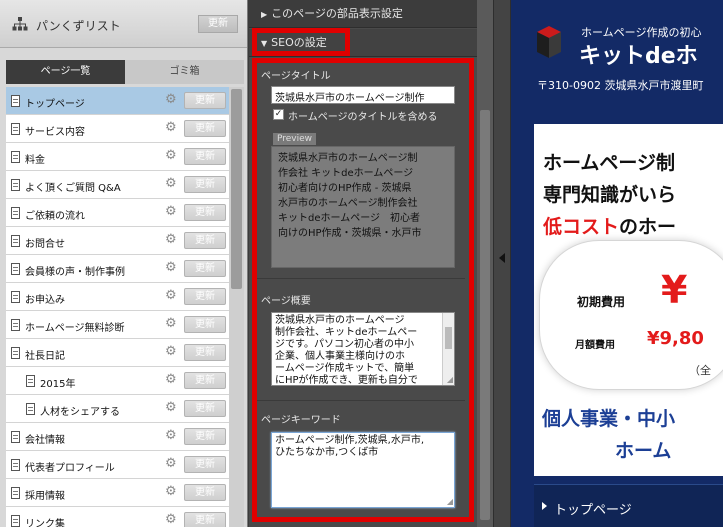  What do you see at coordinates (363, 14) in the screenshot?
I see `parts-display-header: ▶ このページの部品表示設定` at bounding box center [363, 14].